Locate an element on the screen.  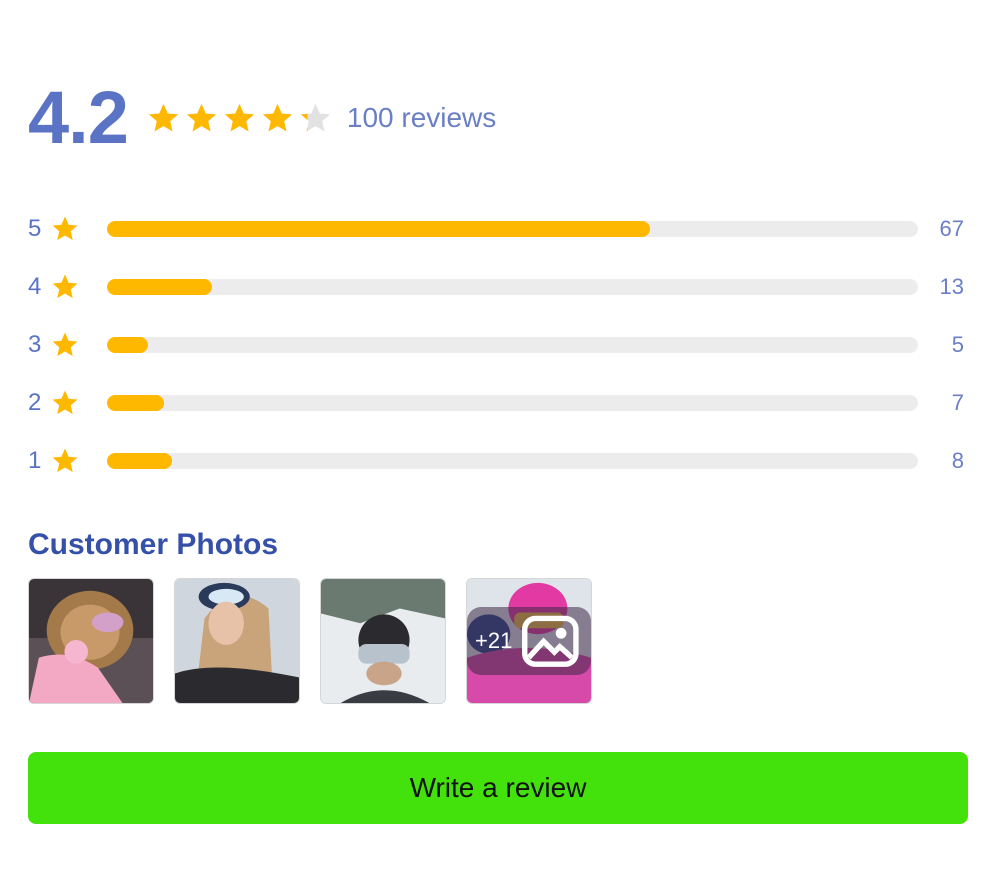
average-stars is located at coordinates (239, 118).